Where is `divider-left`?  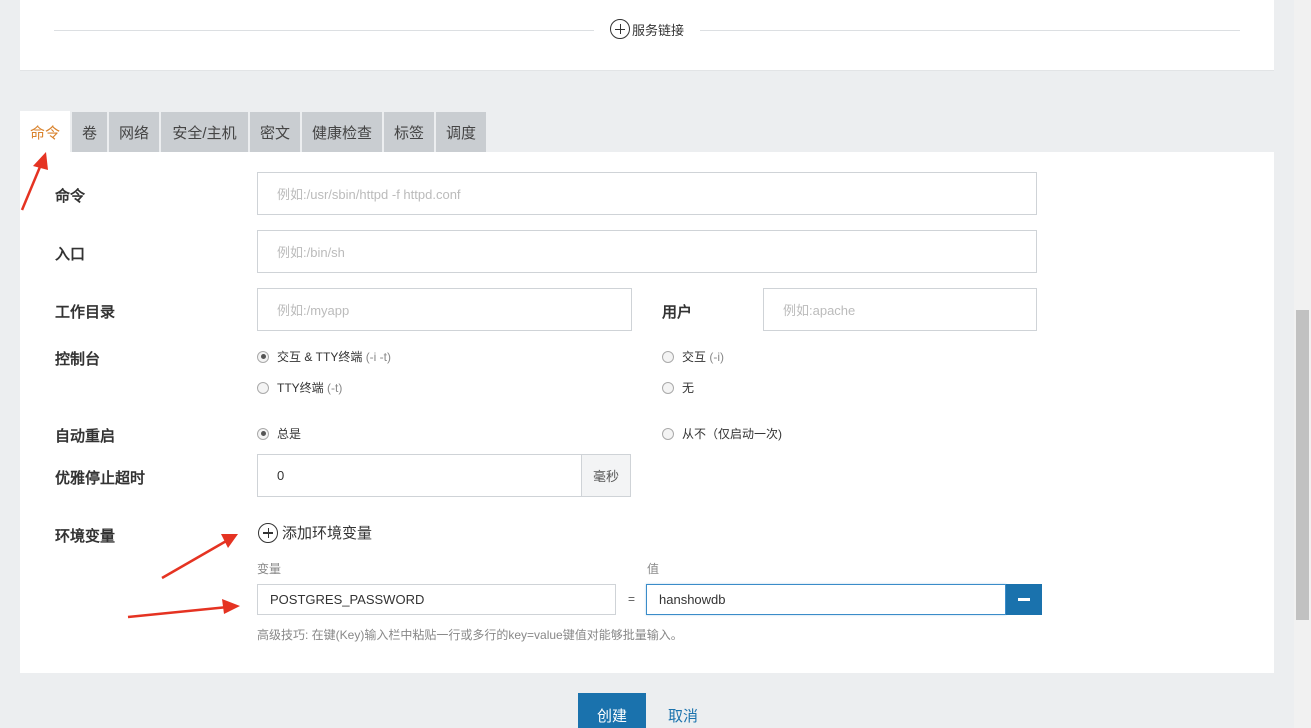
divider-left is located at coordinates (324, 30).